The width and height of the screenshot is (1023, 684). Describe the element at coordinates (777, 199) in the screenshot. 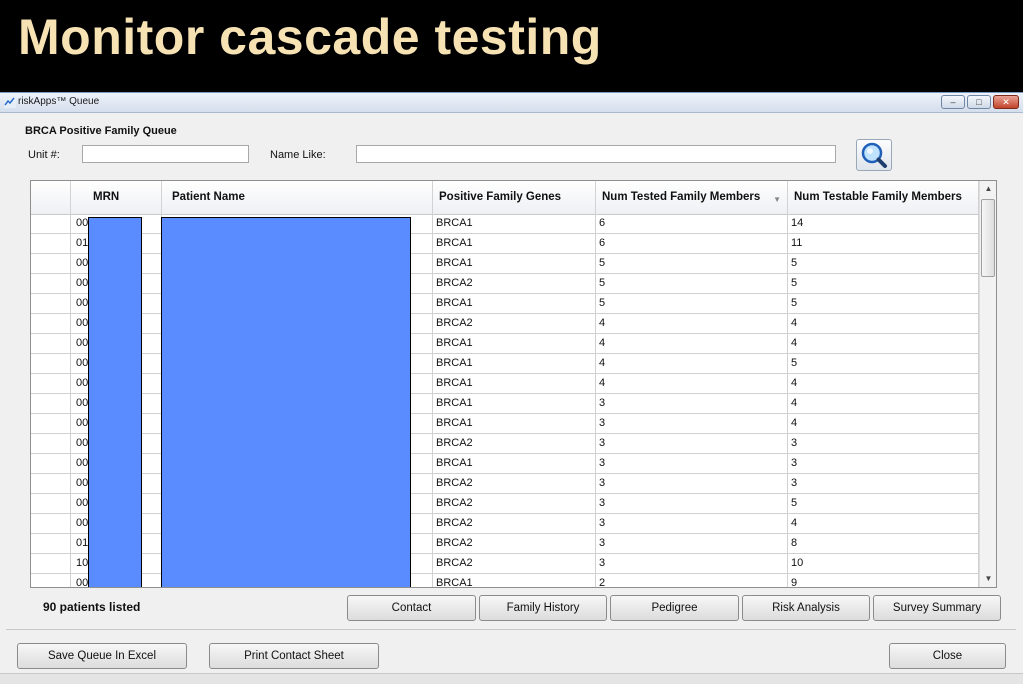

I see `sort-arrow-icon: ▼` at that location.